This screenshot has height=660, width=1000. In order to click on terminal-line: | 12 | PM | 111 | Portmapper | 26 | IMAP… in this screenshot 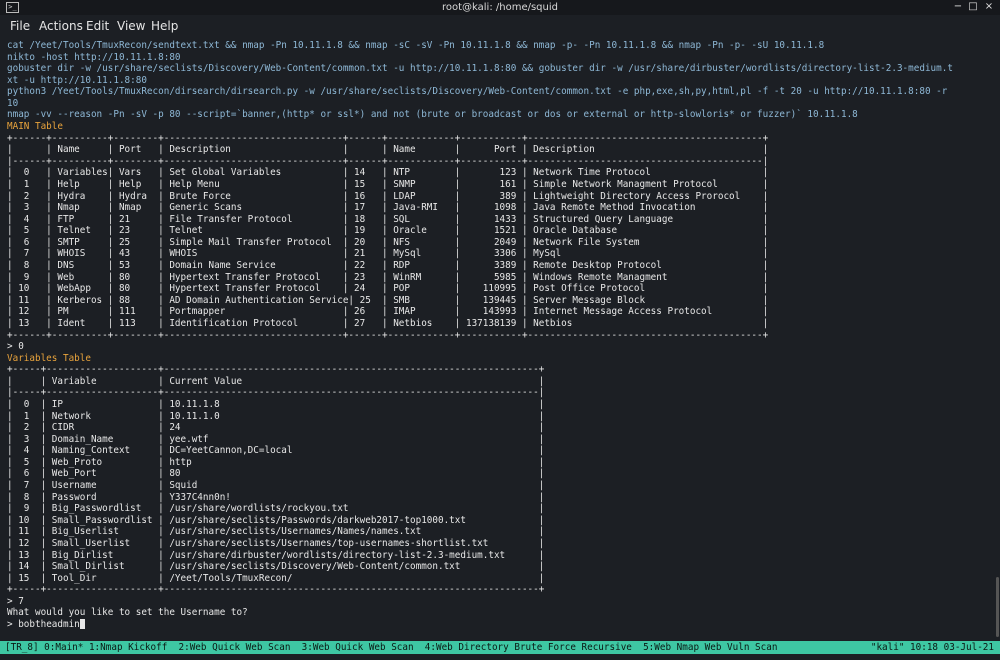, I will do `click(388, 312)`.